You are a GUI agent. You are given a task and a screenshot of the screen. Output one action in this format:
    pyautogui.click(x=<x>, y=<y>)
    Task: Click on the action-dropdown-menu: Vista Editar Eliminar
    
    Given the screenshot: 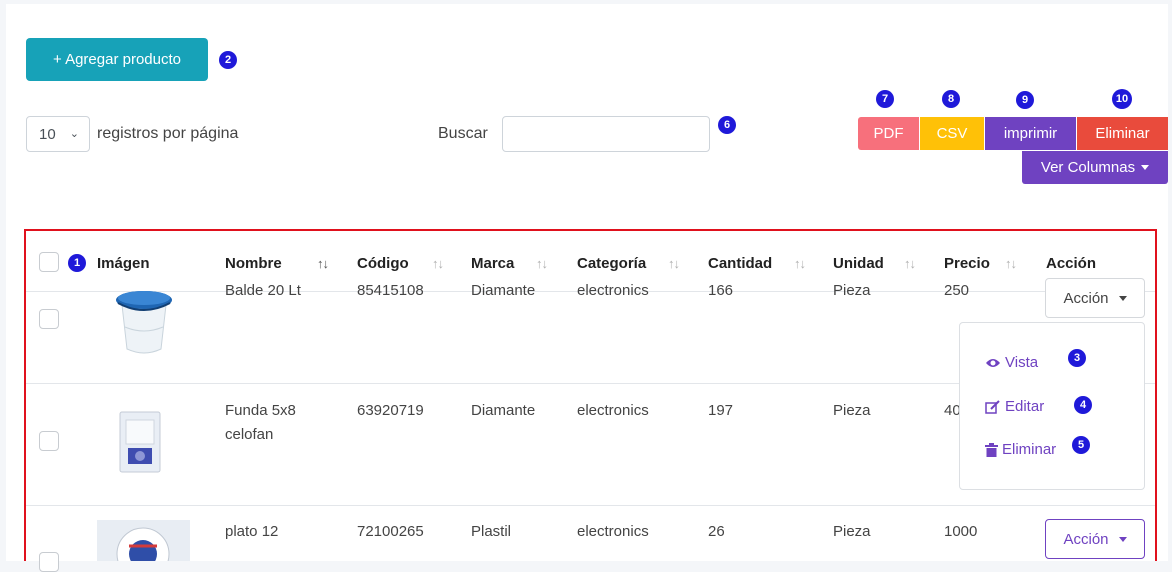 What is the action you would take?
    pyautogui.click(x=1052, y=406)
    